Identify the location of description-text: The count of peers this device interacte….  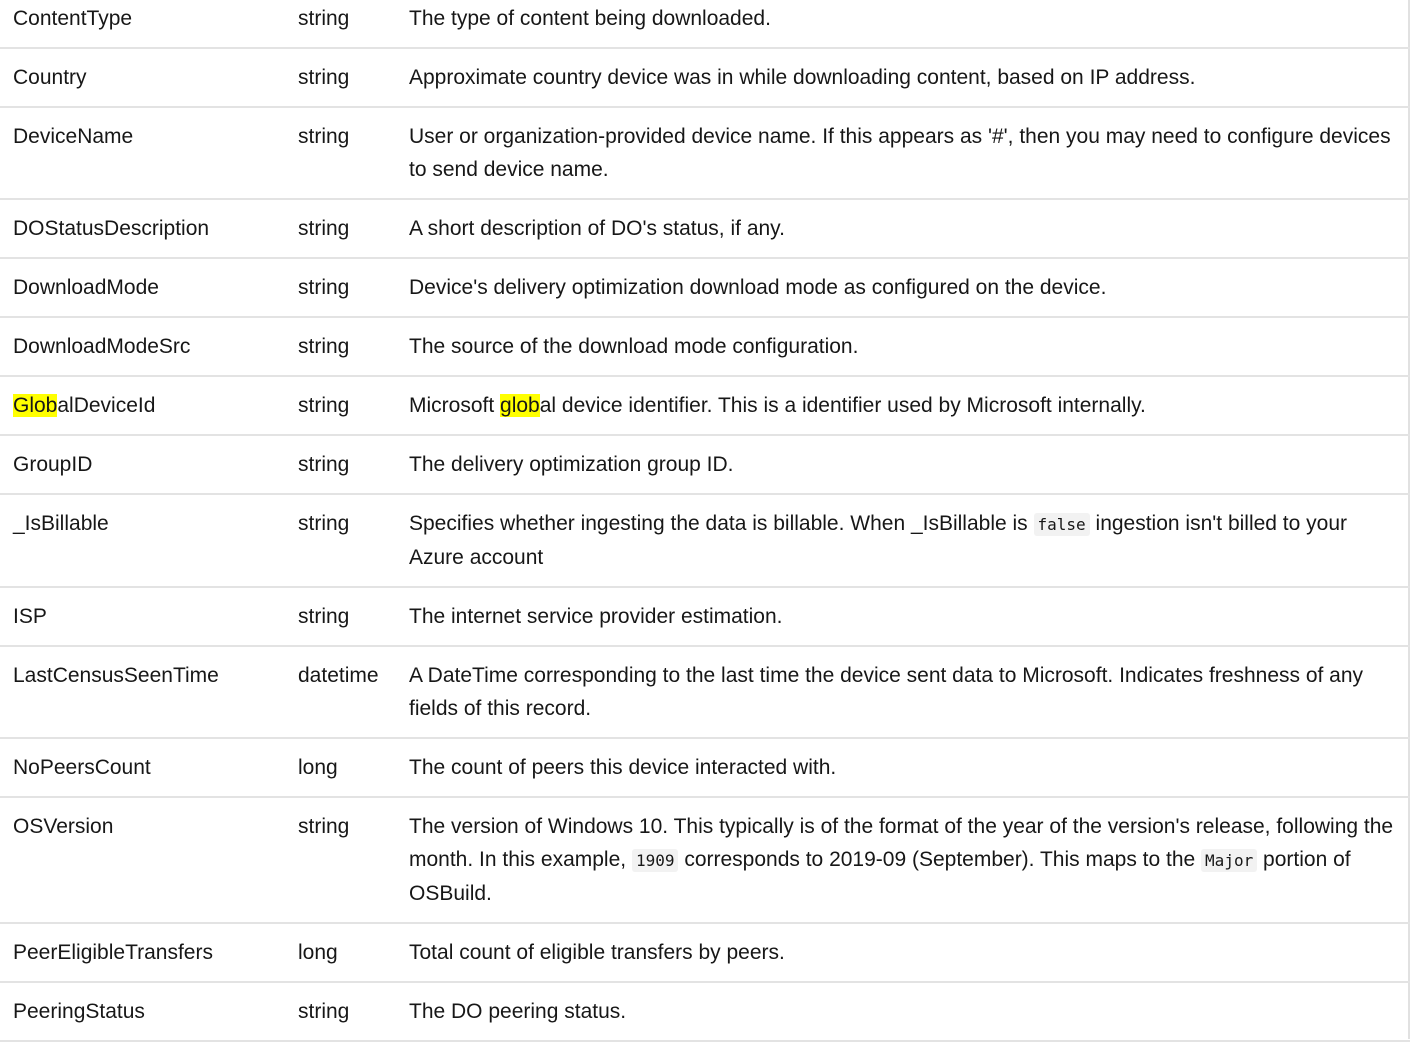
(623, 767).